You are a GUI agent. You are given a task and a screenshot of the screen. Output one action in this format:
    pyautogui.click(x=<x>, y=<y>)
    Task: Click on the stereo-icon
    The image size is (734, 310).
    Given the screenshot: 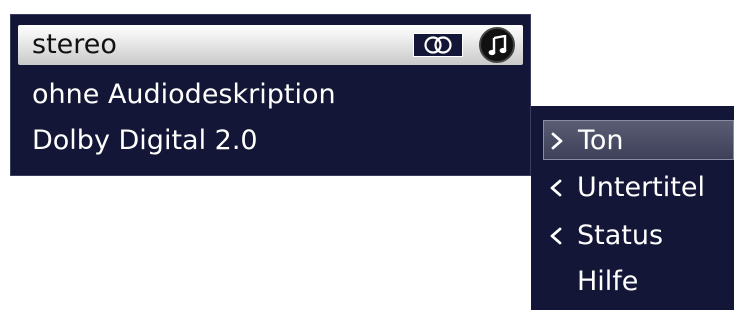 What is the action you would take?
    pyautogui.click(x=438, y=45)
    